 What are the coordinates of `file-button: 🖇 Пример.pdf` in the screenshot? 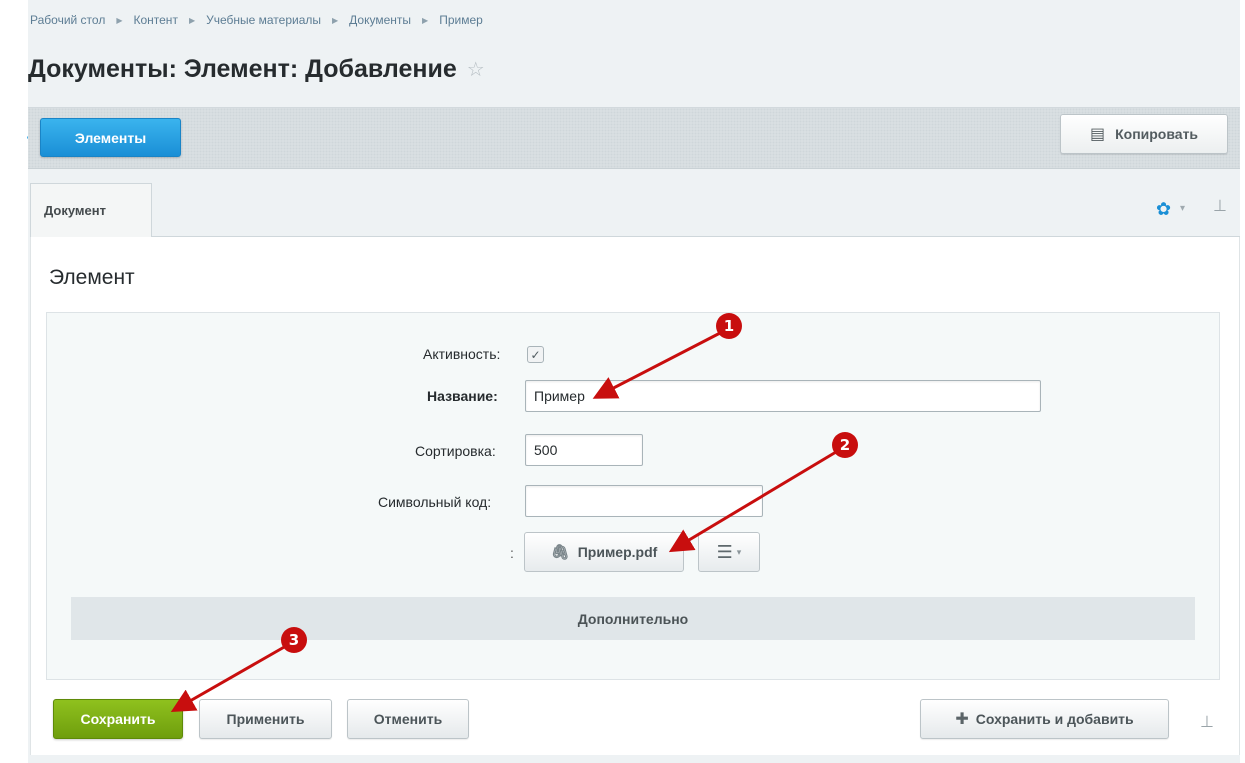 It's located at (604, 552).